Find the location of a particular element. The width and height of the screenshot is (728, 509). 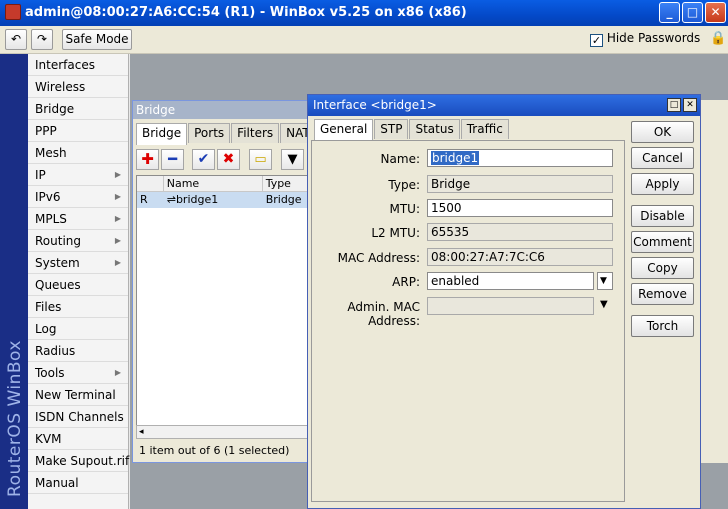

copy-button: Copy is located at coordinates (662, 268).